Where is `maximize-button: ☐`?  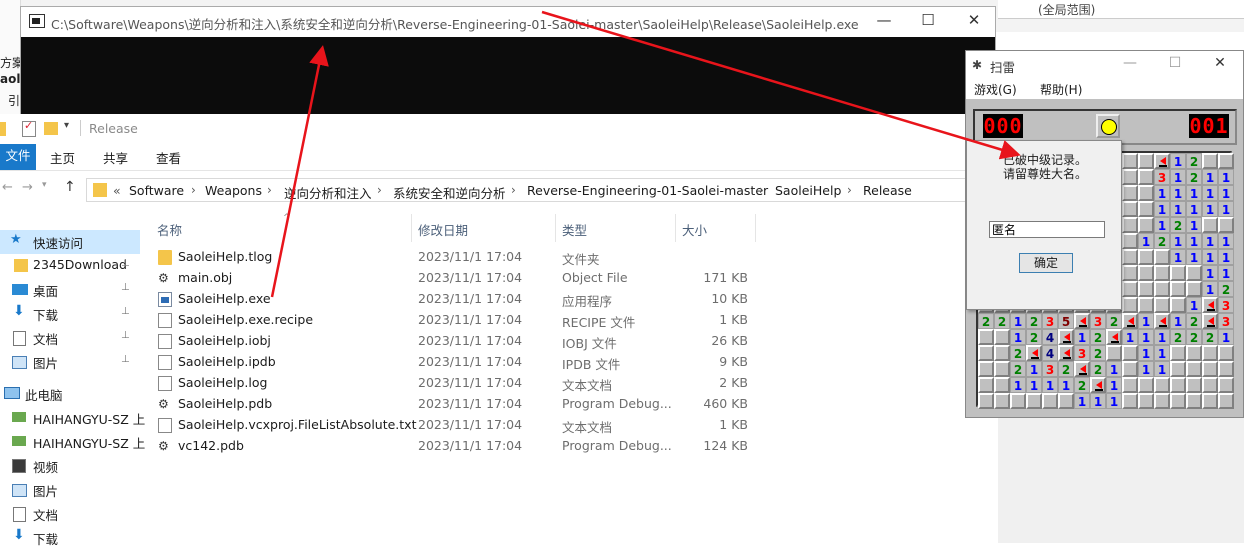
maximize-button: ☐ is located at coordinates (928, 20).